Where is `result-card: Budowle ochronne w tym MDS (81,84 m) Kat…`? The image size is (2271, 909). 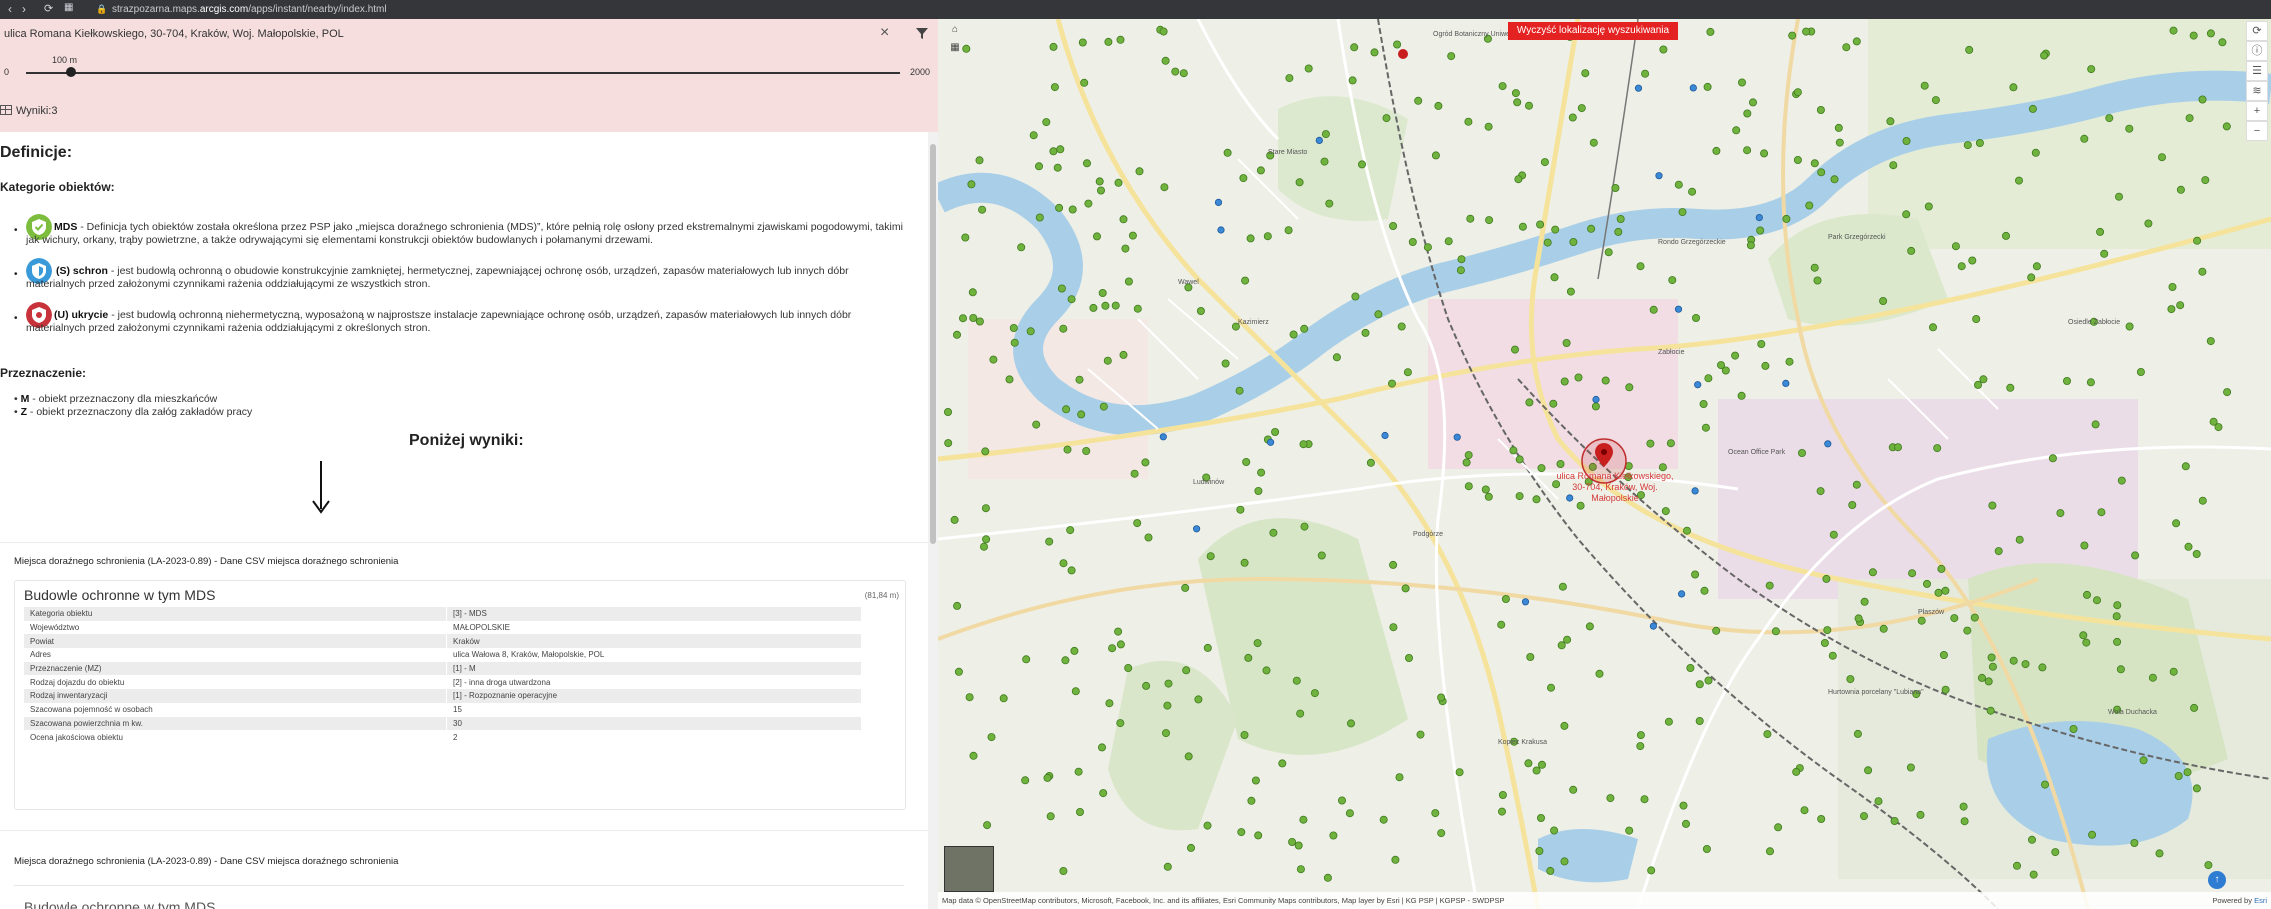 result-card: Budowle ochronne w tym MDS (81,84 m) Kat… is located at coordinates (460, 695).